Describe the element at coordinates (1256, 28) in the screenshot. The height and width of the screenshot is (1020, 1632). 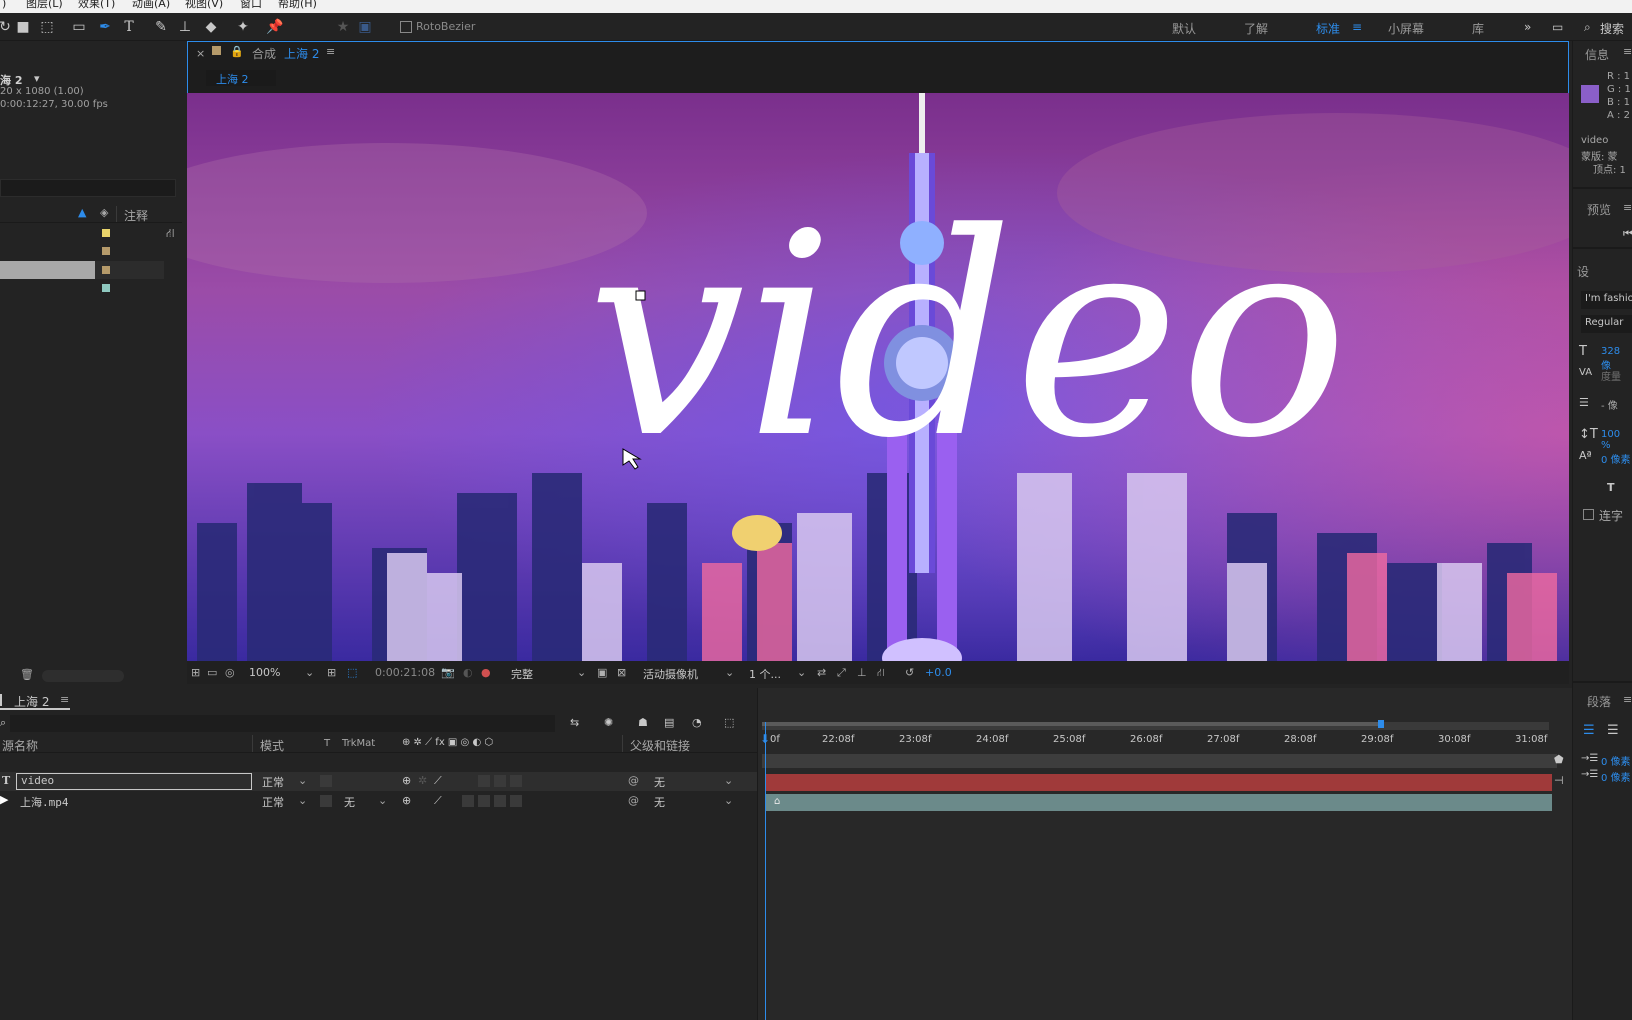
I see `workspace-learn: 了解` at that location.